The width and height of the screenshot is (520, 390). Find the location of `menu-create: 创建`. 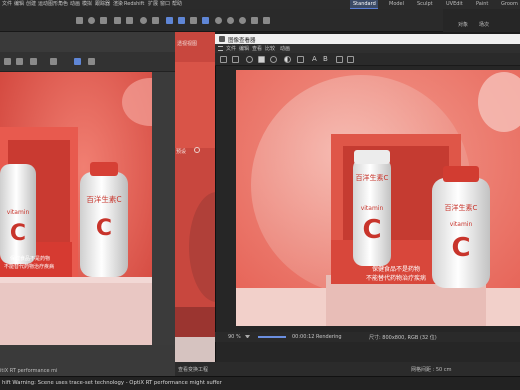

menu-create: 创建 is located at coordinates (31, 4).